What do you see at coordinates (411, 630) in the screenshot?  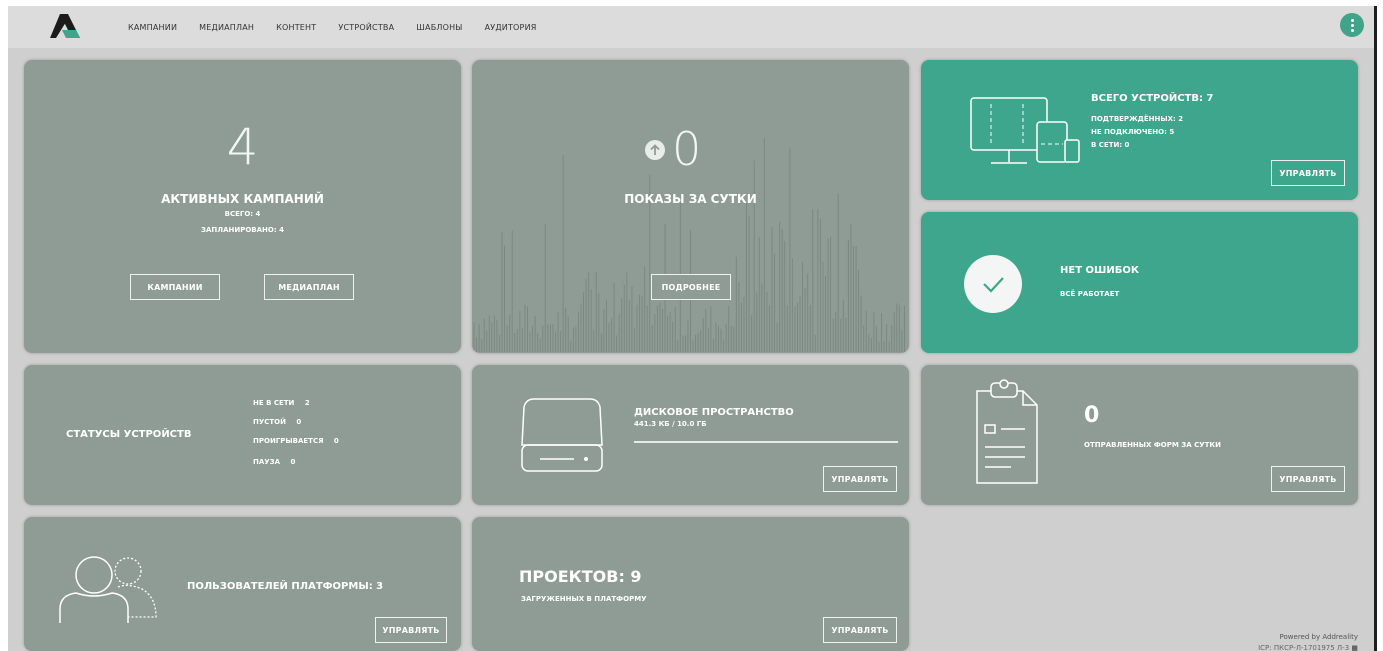 I see `users-manage-button: УПРАВЛЯТЬ` at bounding box center [411, 630].